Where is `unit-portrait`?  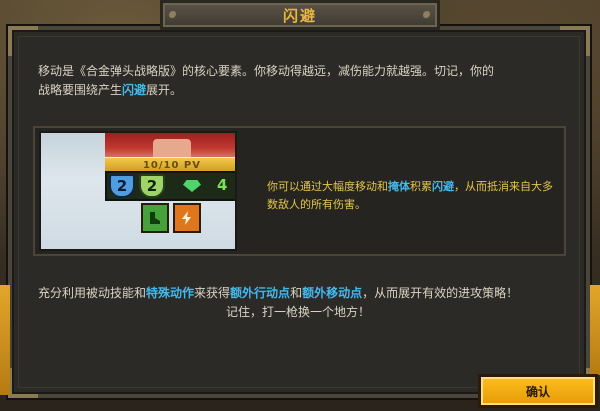 unit-portrait is located at coordinates (170, 146).